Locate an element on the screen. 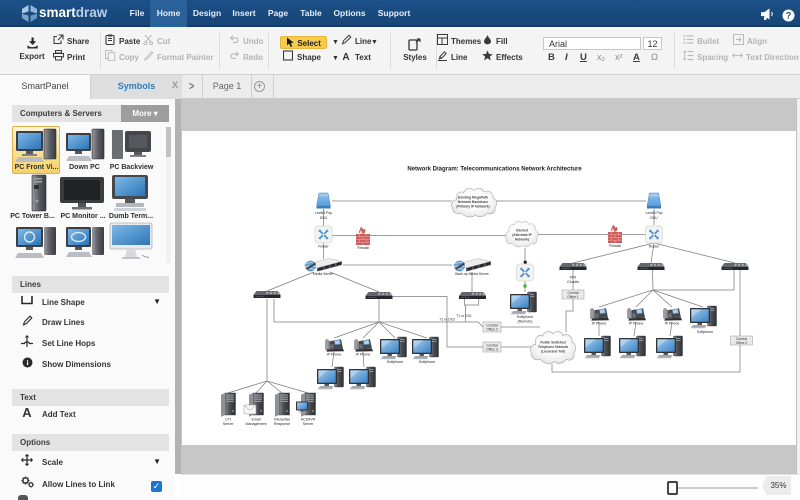  svg-text: (Remote) is located at coordinates (525, 321).